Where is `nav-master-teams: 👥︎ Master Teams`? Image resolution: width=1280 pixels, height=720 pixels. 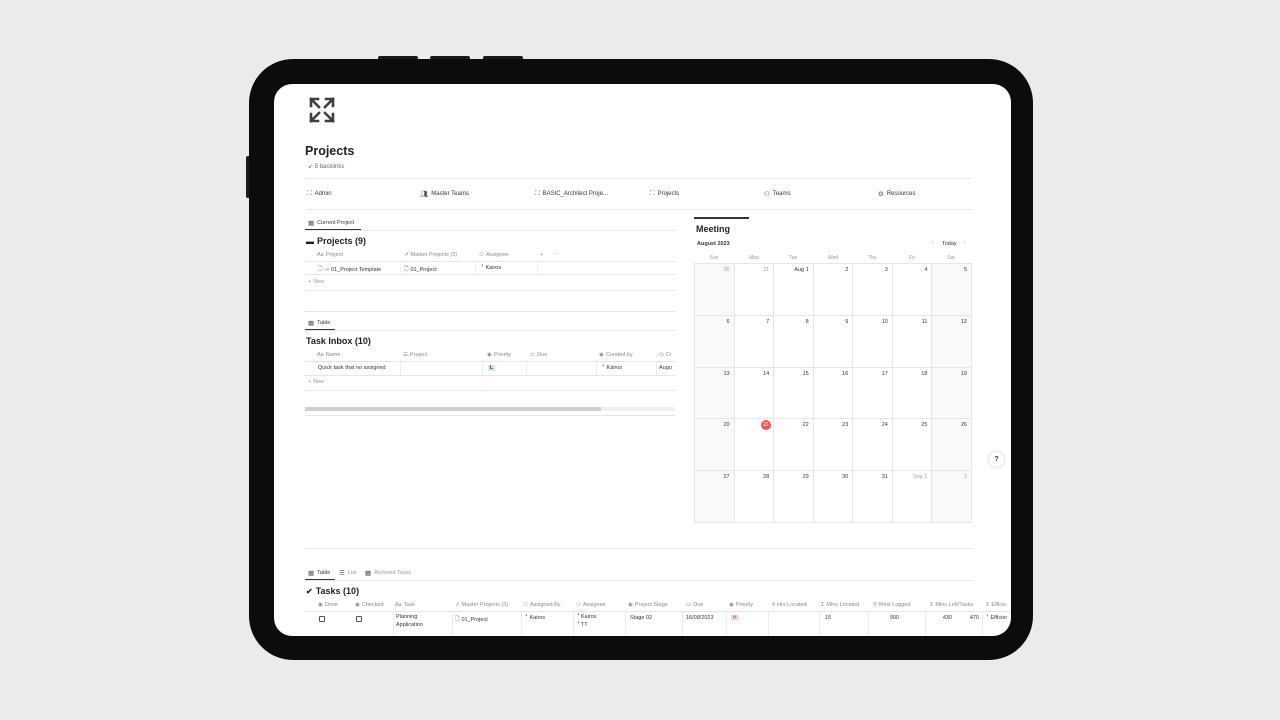
nav-master-teams: 👥︎ Master Teams is located at coordinates (444, 194).